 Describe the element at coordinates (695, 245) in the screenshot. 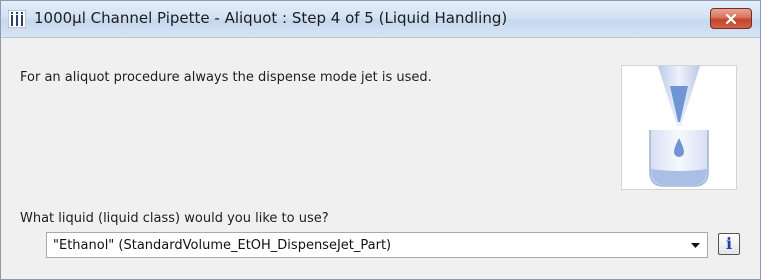

I see `chevron-down-icon` at that location.